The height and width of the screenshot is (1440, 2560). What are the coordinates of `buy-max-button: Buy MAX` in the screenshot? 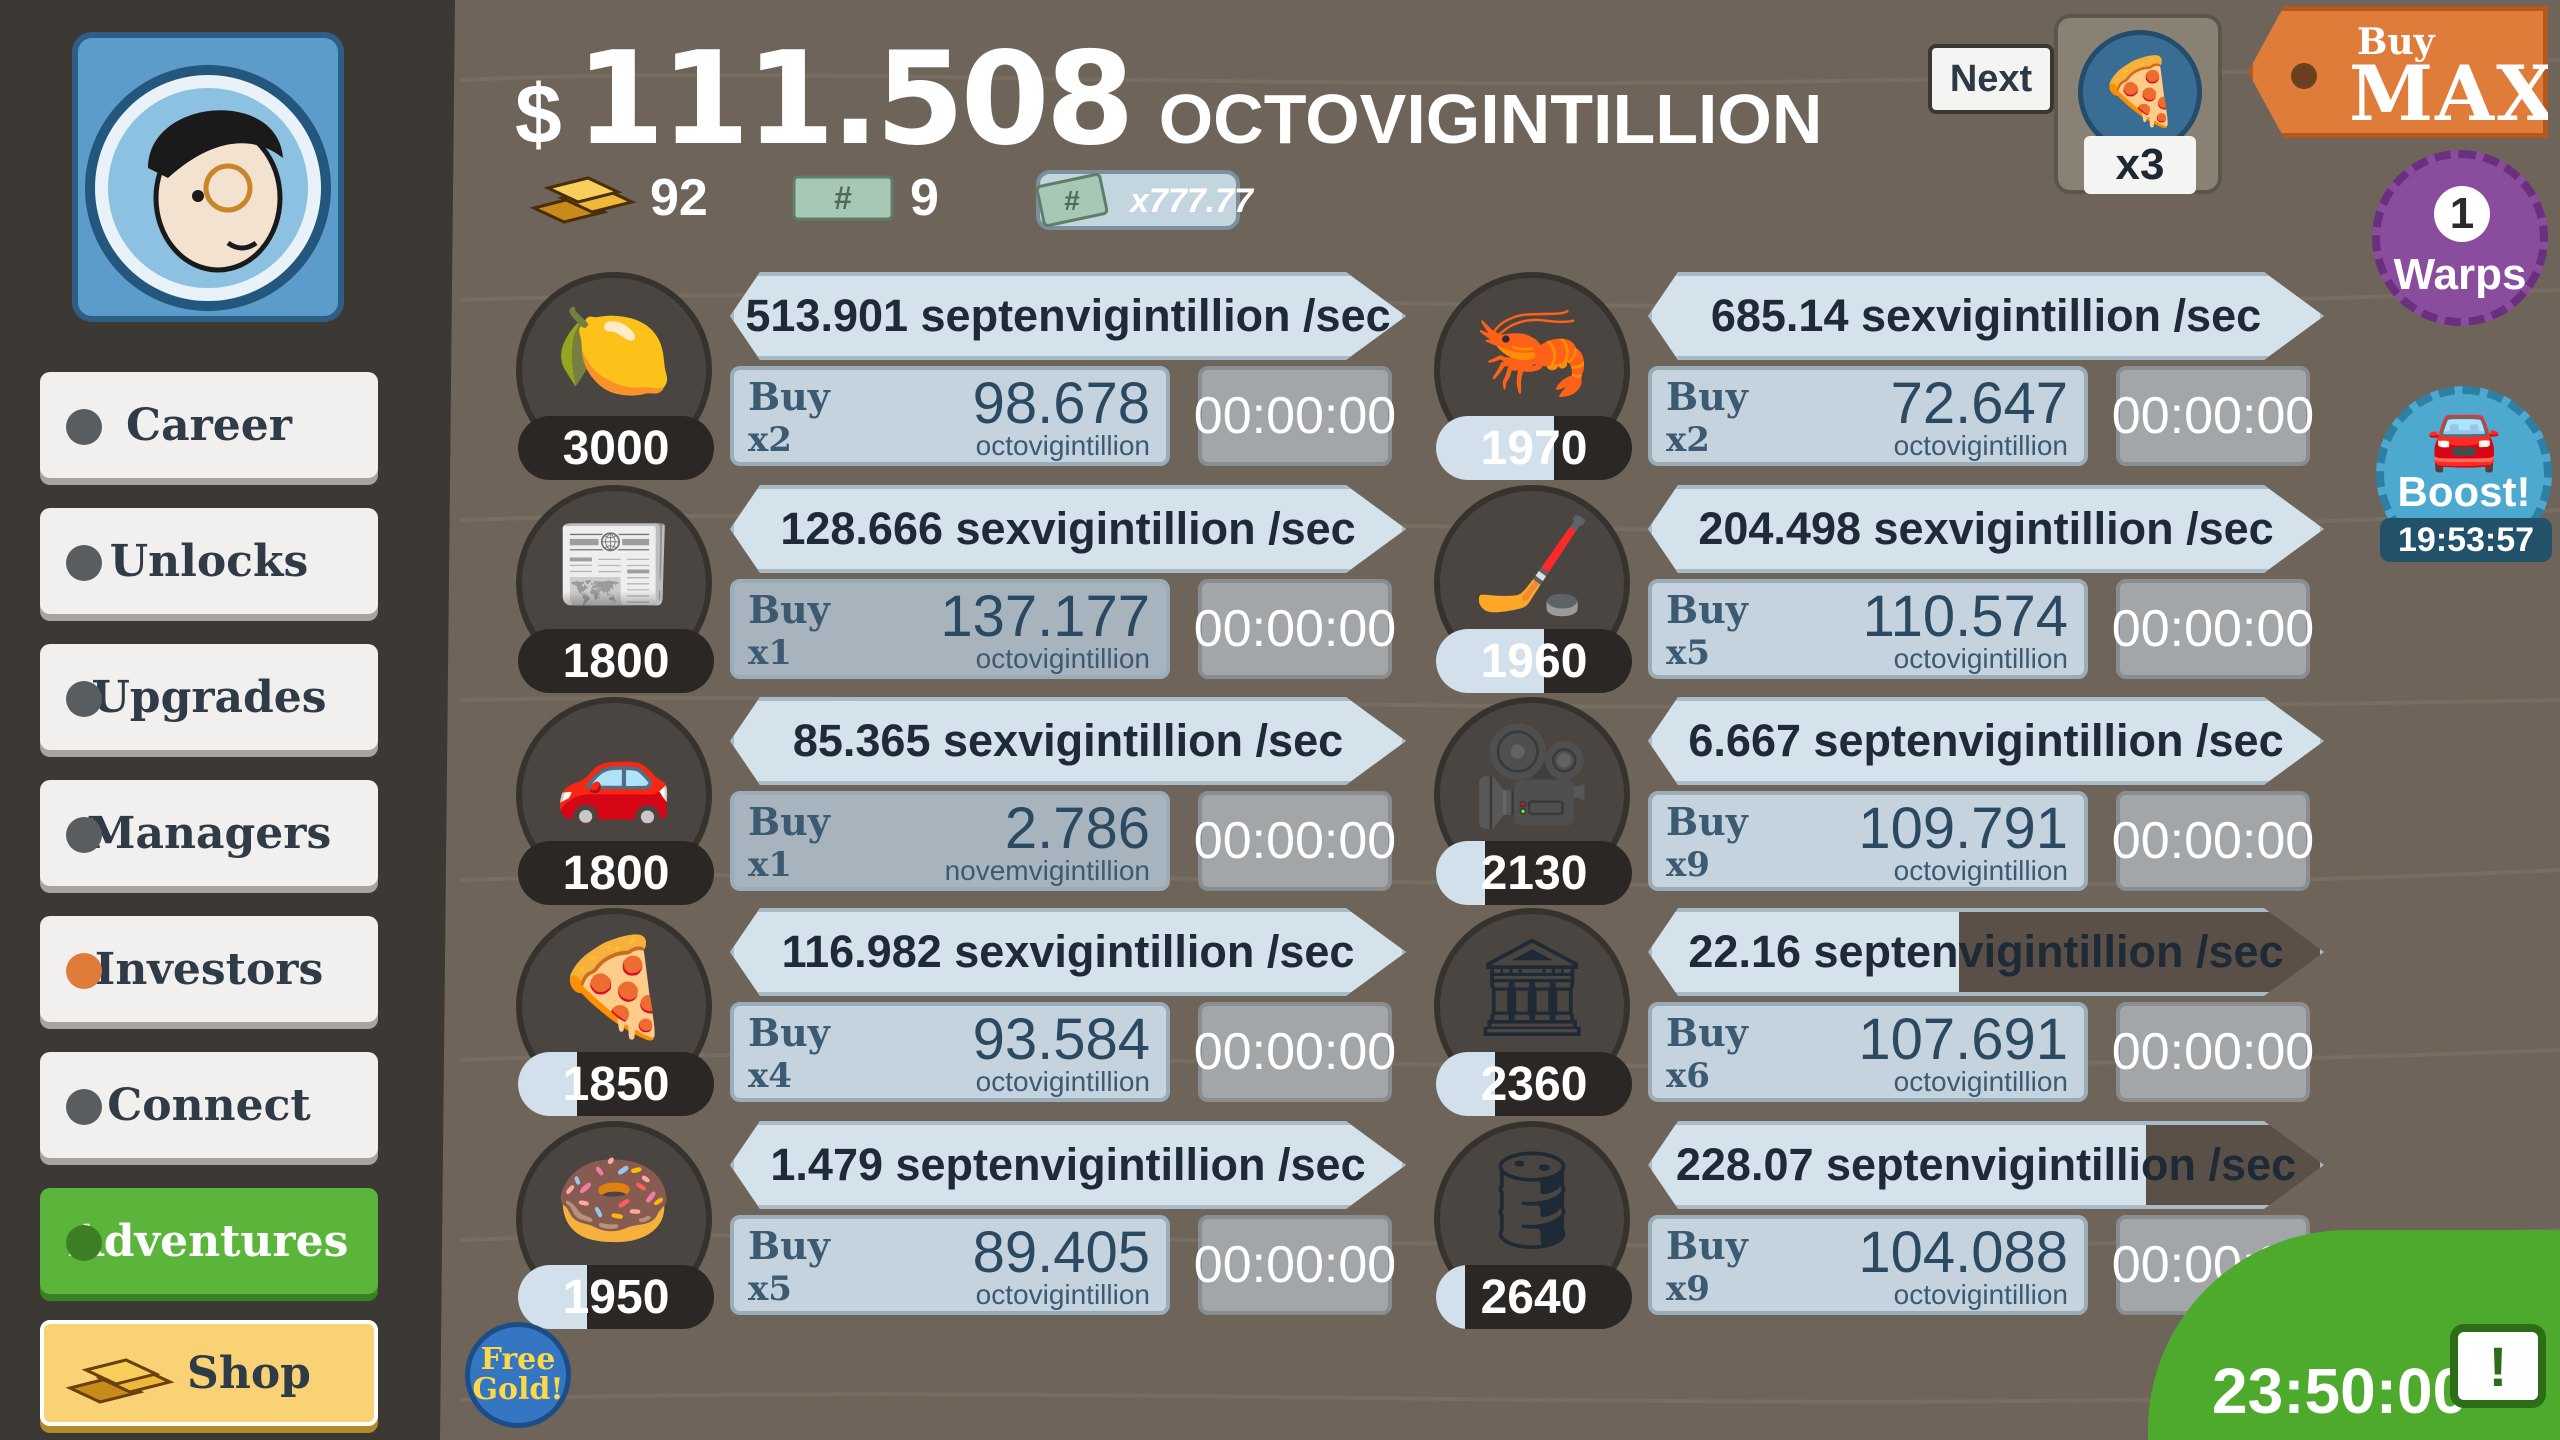 It's located at (2398, 72).